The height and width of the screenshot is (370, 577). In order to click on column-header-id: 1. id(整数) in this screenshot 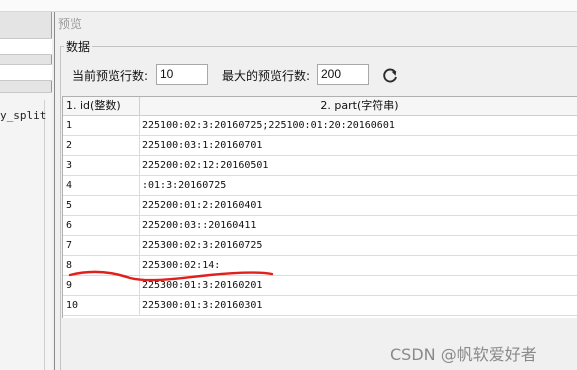, I will do `click(101, 106)`.